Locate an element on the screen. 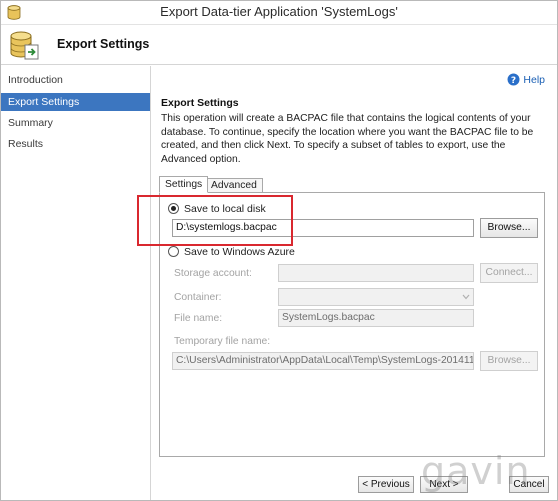 The height and width of the screenshot is (501, 558). save-azure-radio is located at coordinates (173, 251).